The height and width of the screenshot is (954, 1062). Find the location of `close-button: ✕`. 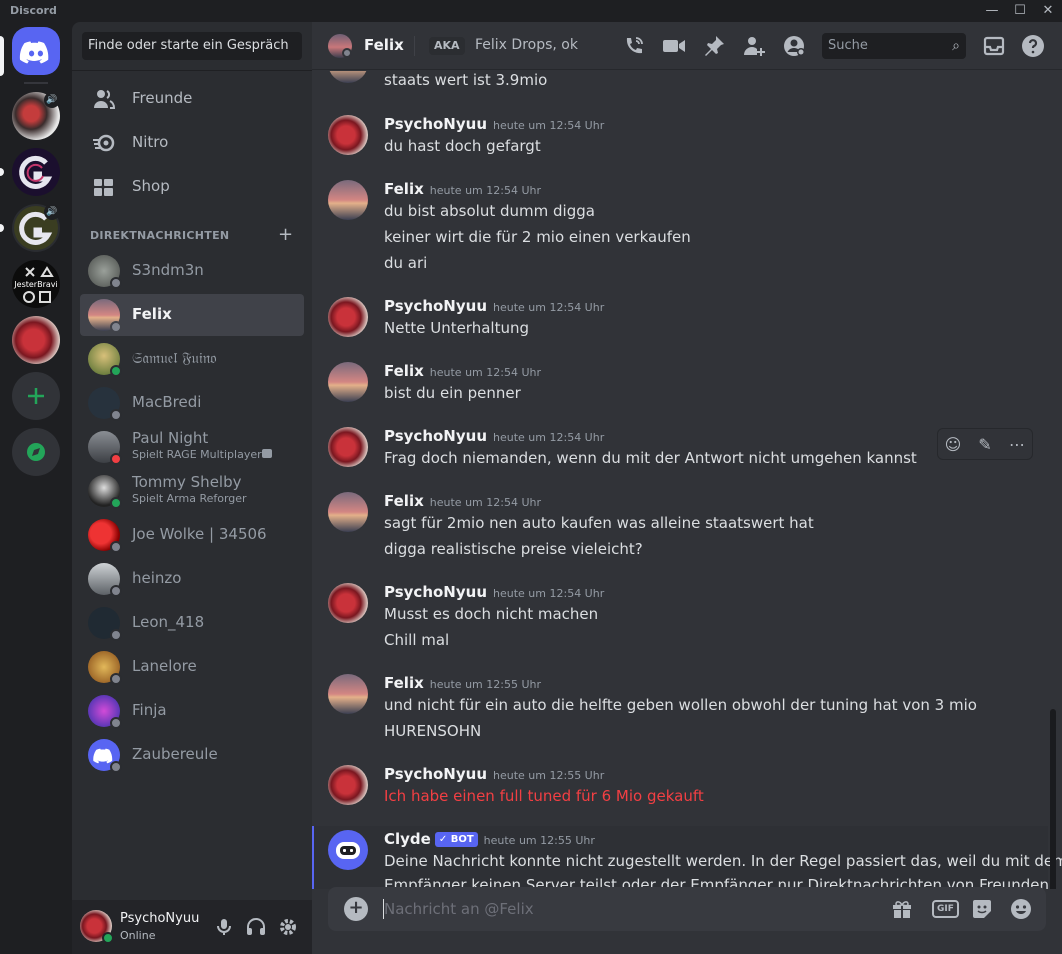

close-button: ✕ is located at coordinates (1048, 11).